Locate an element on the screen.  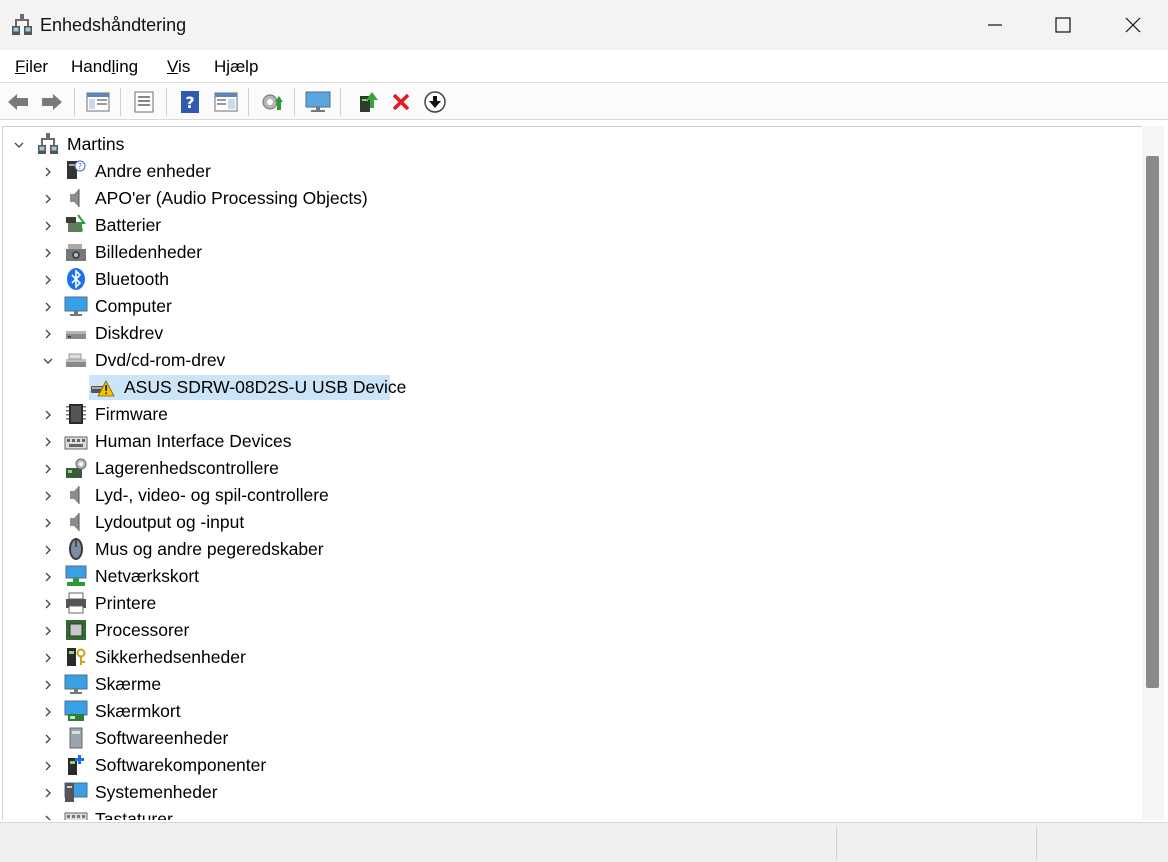
back-icon is located at coordinates (18, 102).